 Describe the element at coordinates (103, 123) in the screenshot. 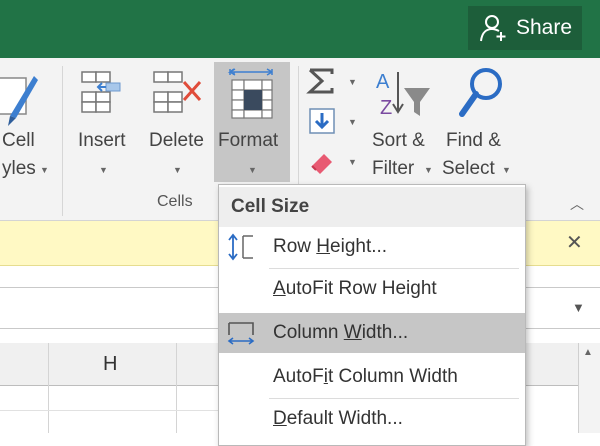

I see `insert-button: Insert ▼` at that location.